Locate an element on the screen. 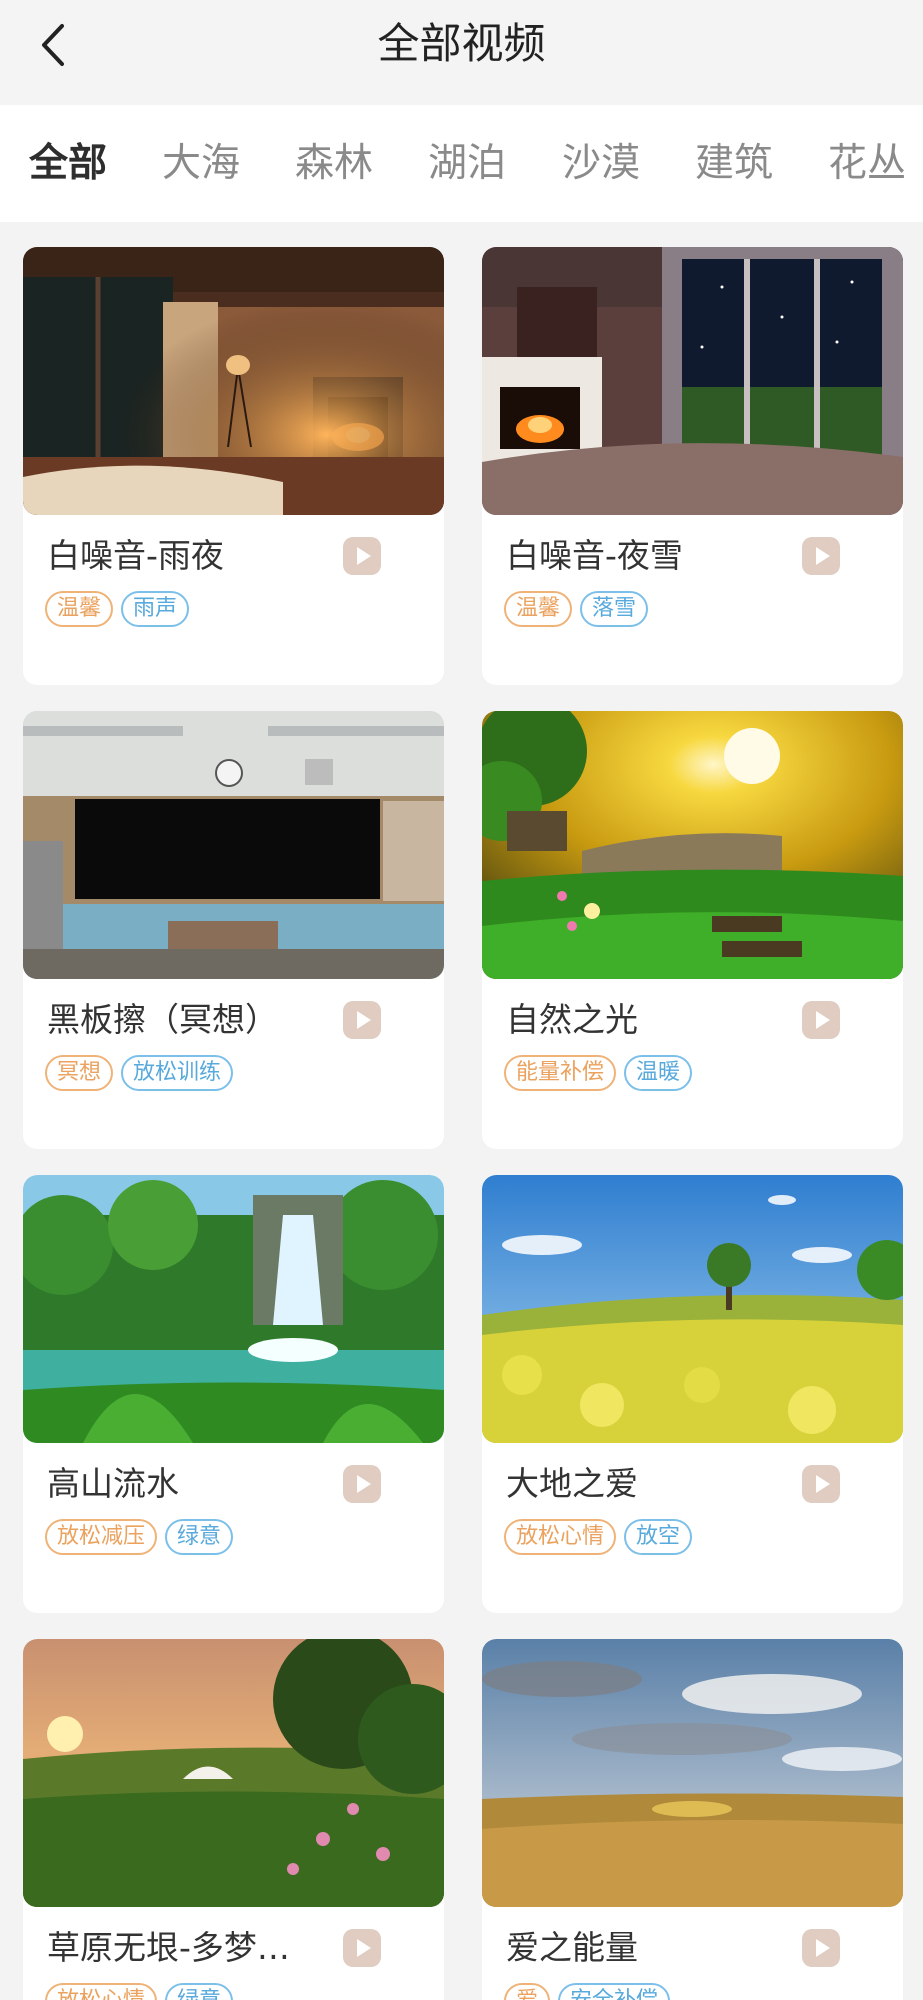 The width and height of the screenshot is (923, 2000). video-card: 自然之光 能量补偿 温暖 is located at coordinates (692, 930).